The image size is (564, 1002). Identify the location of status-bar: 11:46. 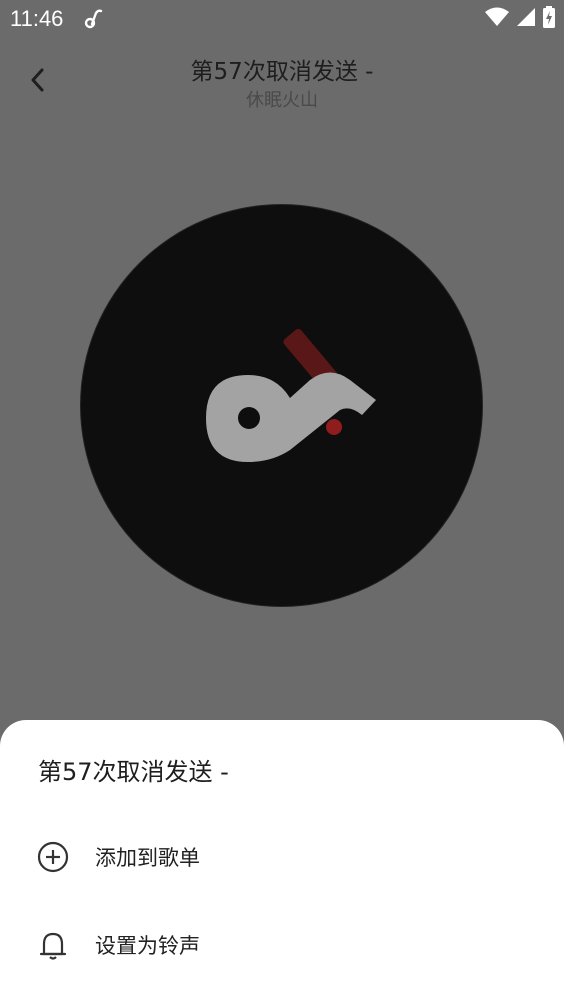
(282, 19).